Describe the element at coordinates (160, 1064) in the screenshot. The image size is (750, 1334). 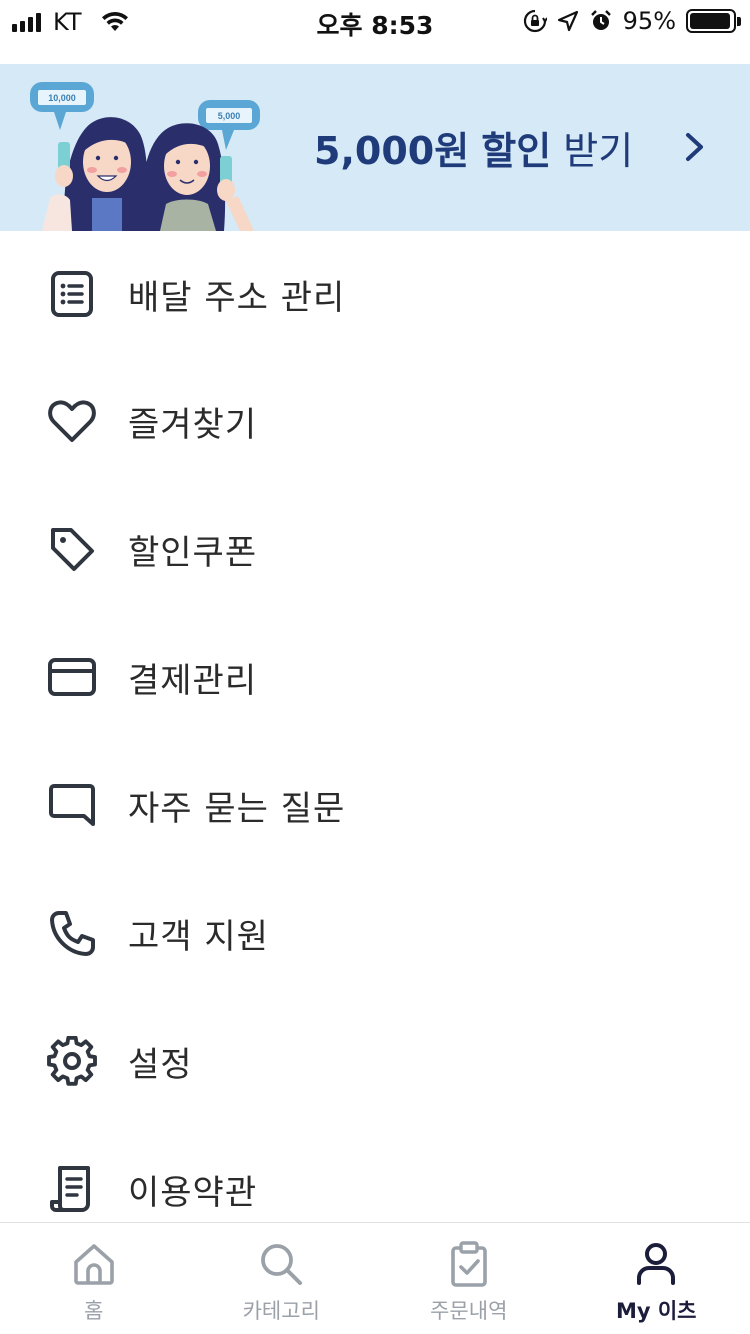
I see `menu-item-label: 설정` at that location.